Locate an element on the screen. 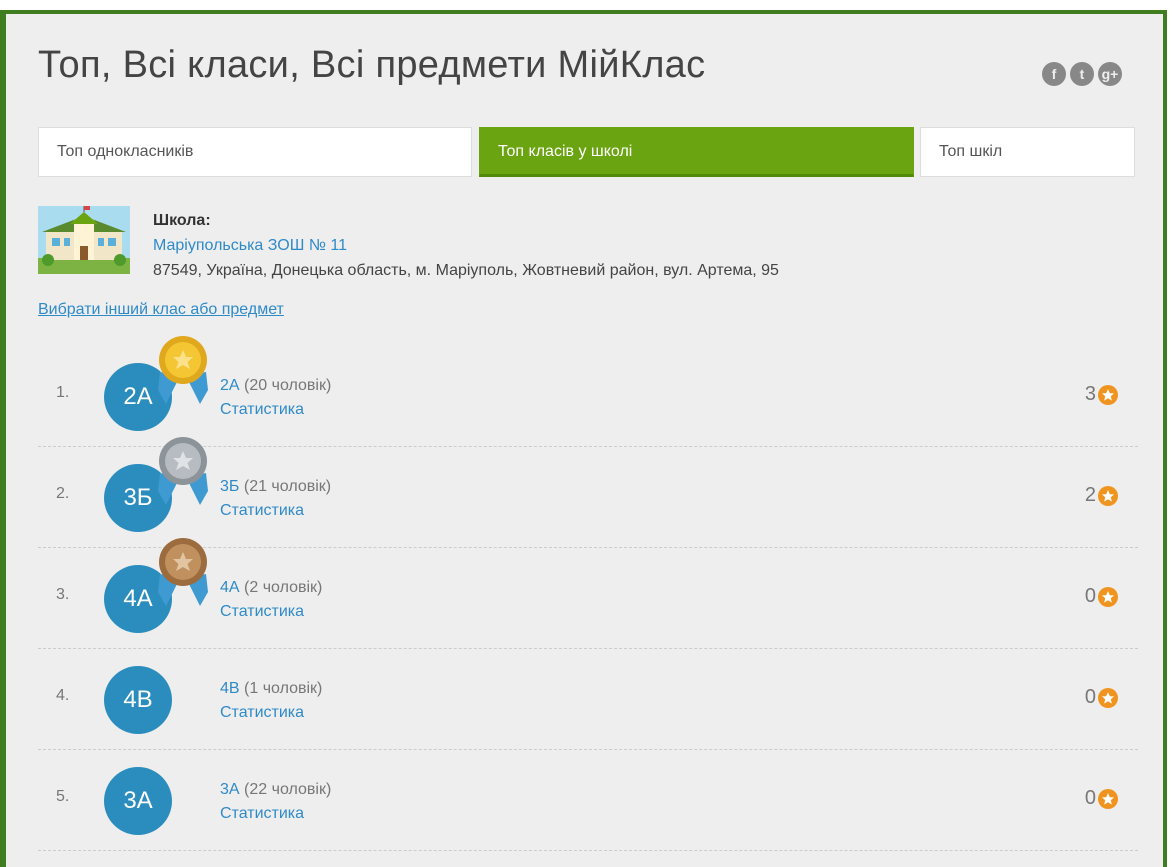 This screenshot has height=867, width=1173. gold-medal-icon is located at coordinates (183, 370).